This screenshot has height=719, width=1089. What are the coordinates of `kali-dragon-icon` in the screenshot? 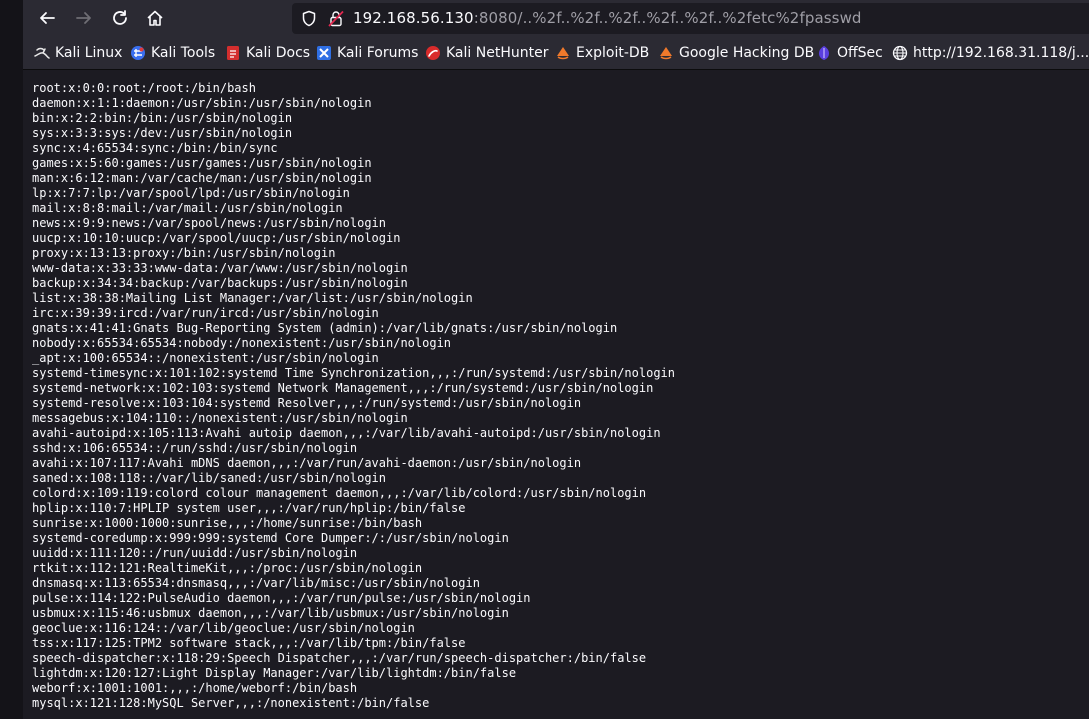 It's located at (42, 53).